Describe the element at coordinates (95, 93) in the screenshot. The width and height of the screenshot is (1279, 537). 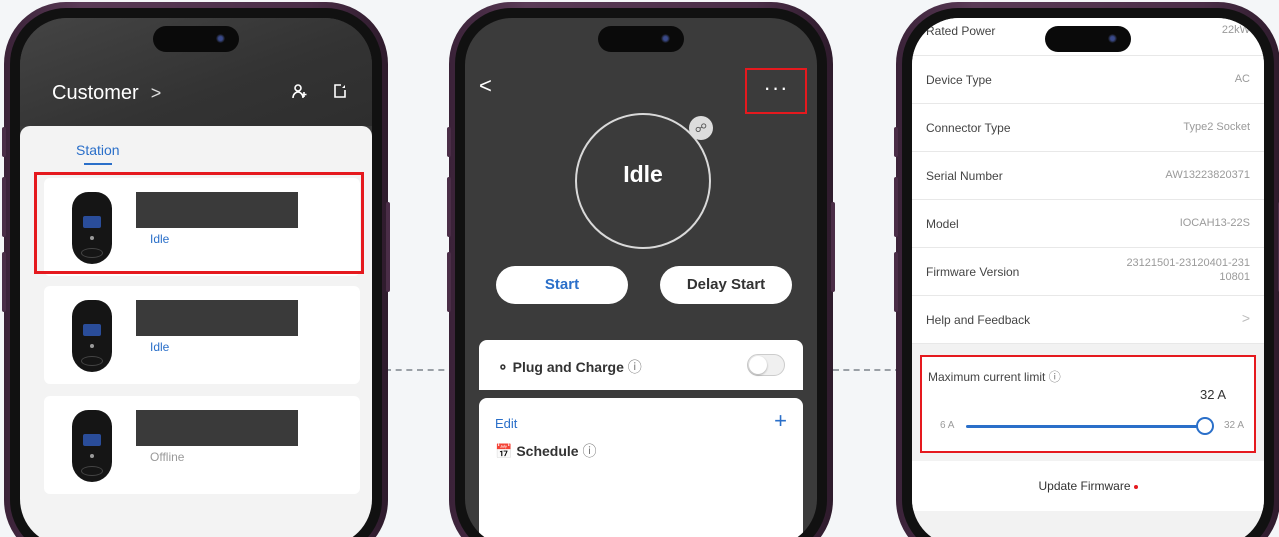
I see `customer-title-text: Customer` at that location.